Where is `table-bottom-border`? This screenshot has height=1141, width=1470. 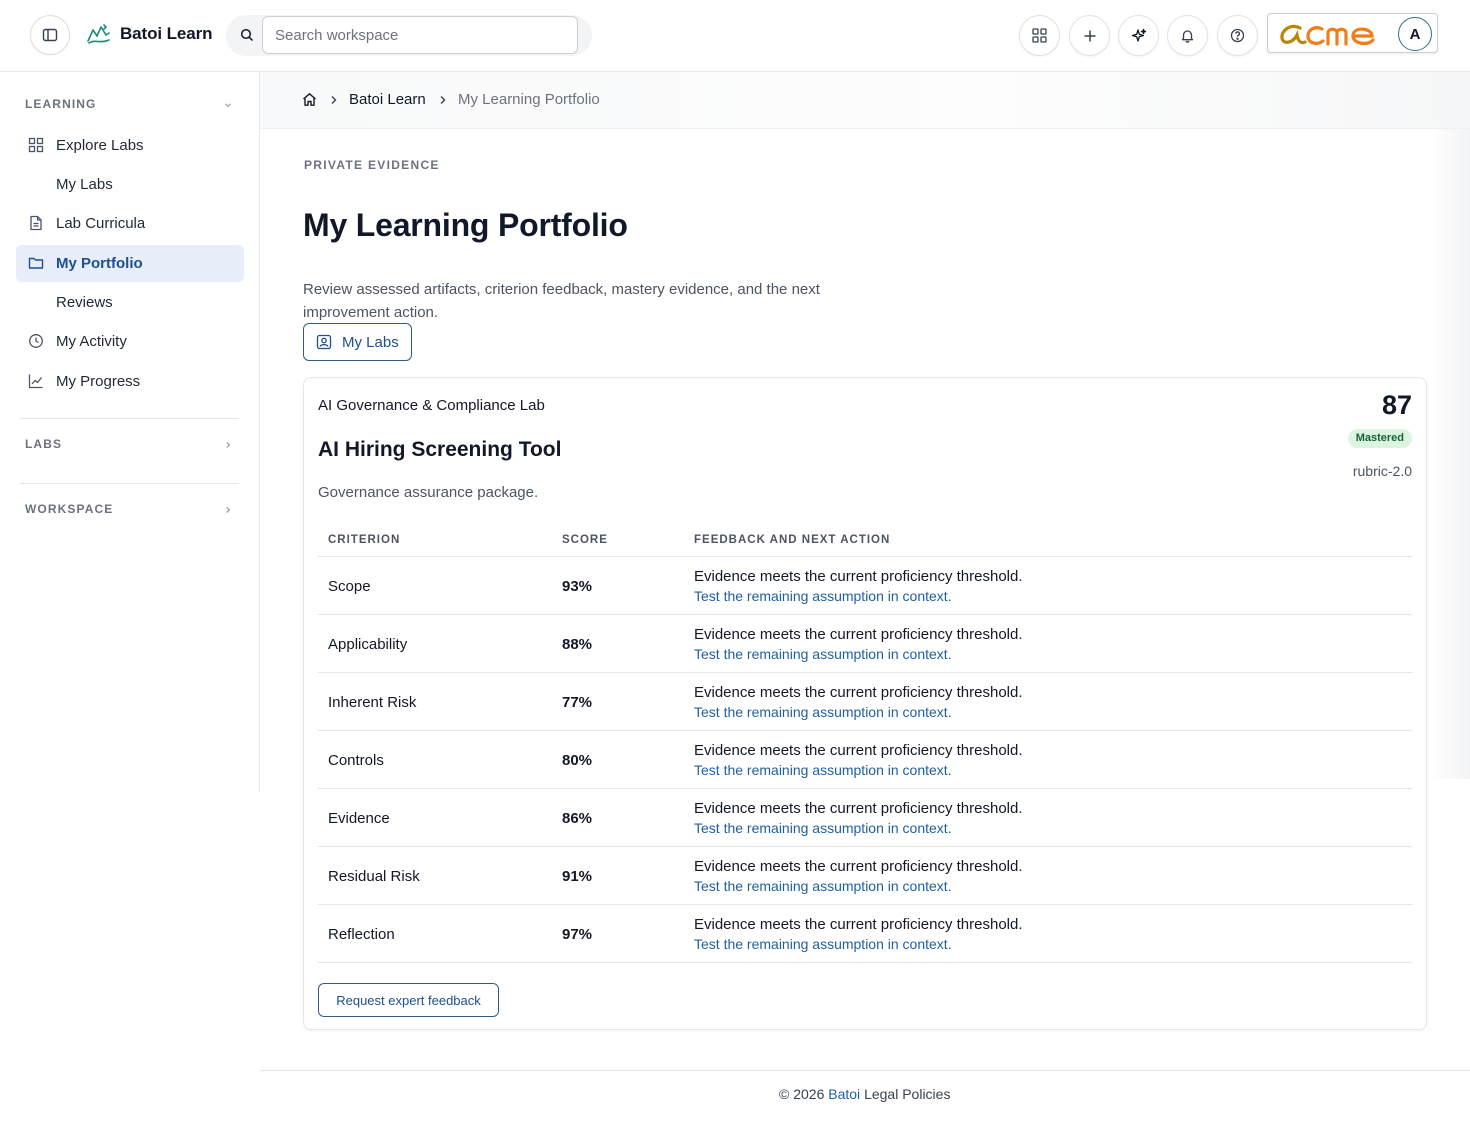
table-bottom-border is located at coordinates (865, 962).